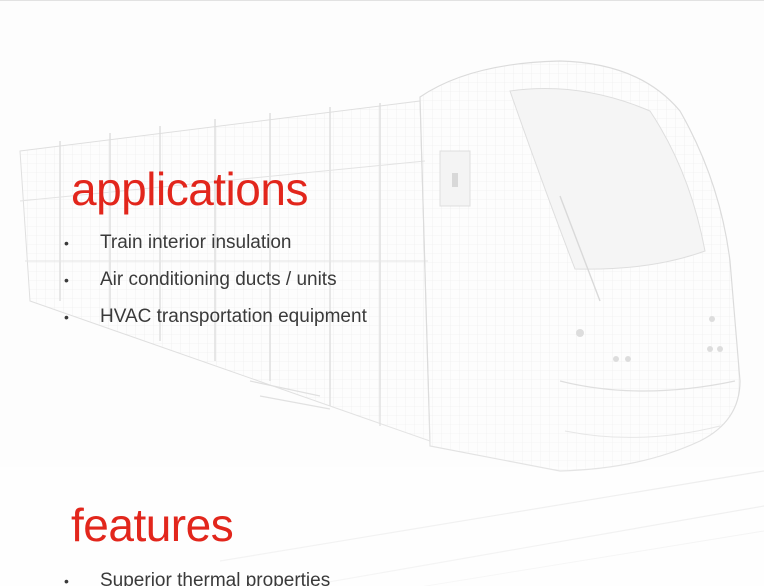 This screenshot has width=764, height=586. What do you see at coordinates (233, 316) in the screenshot?
I see `list-item-text: HVAC transportation equipment` at bounding box center [233, 316].